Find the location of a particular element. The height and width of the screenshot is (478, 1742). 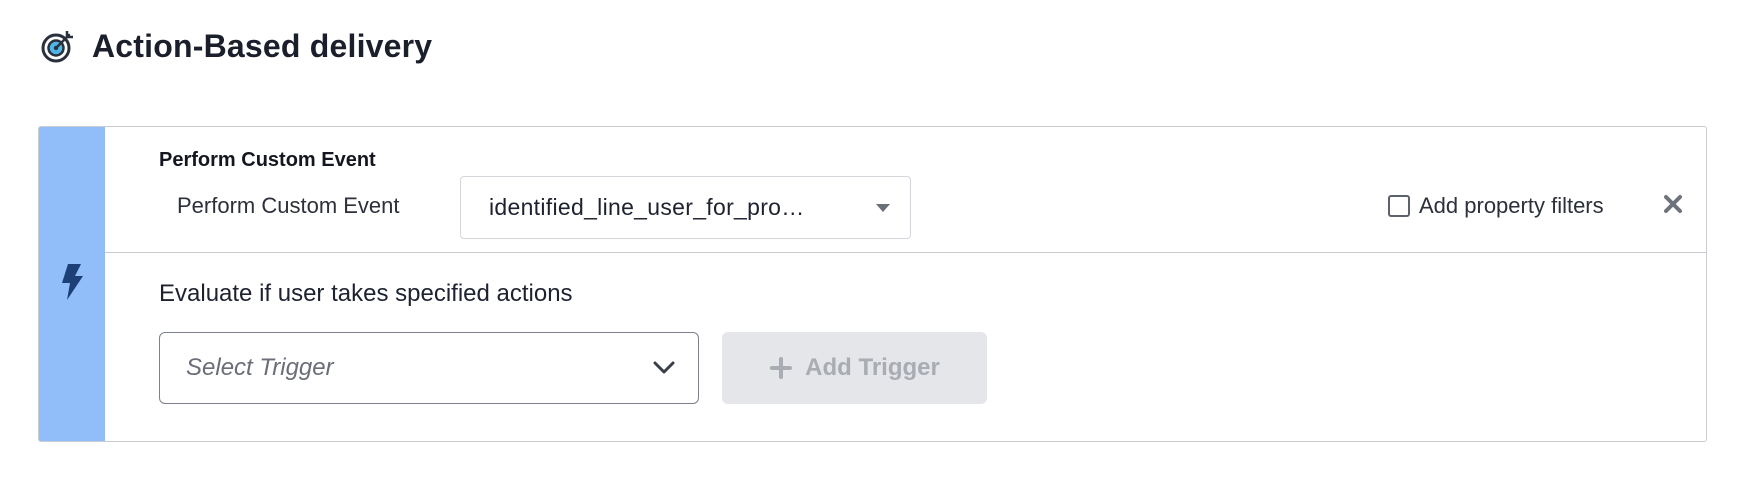

section-label: Perform Custom Event is located at coordinates (267, 160).